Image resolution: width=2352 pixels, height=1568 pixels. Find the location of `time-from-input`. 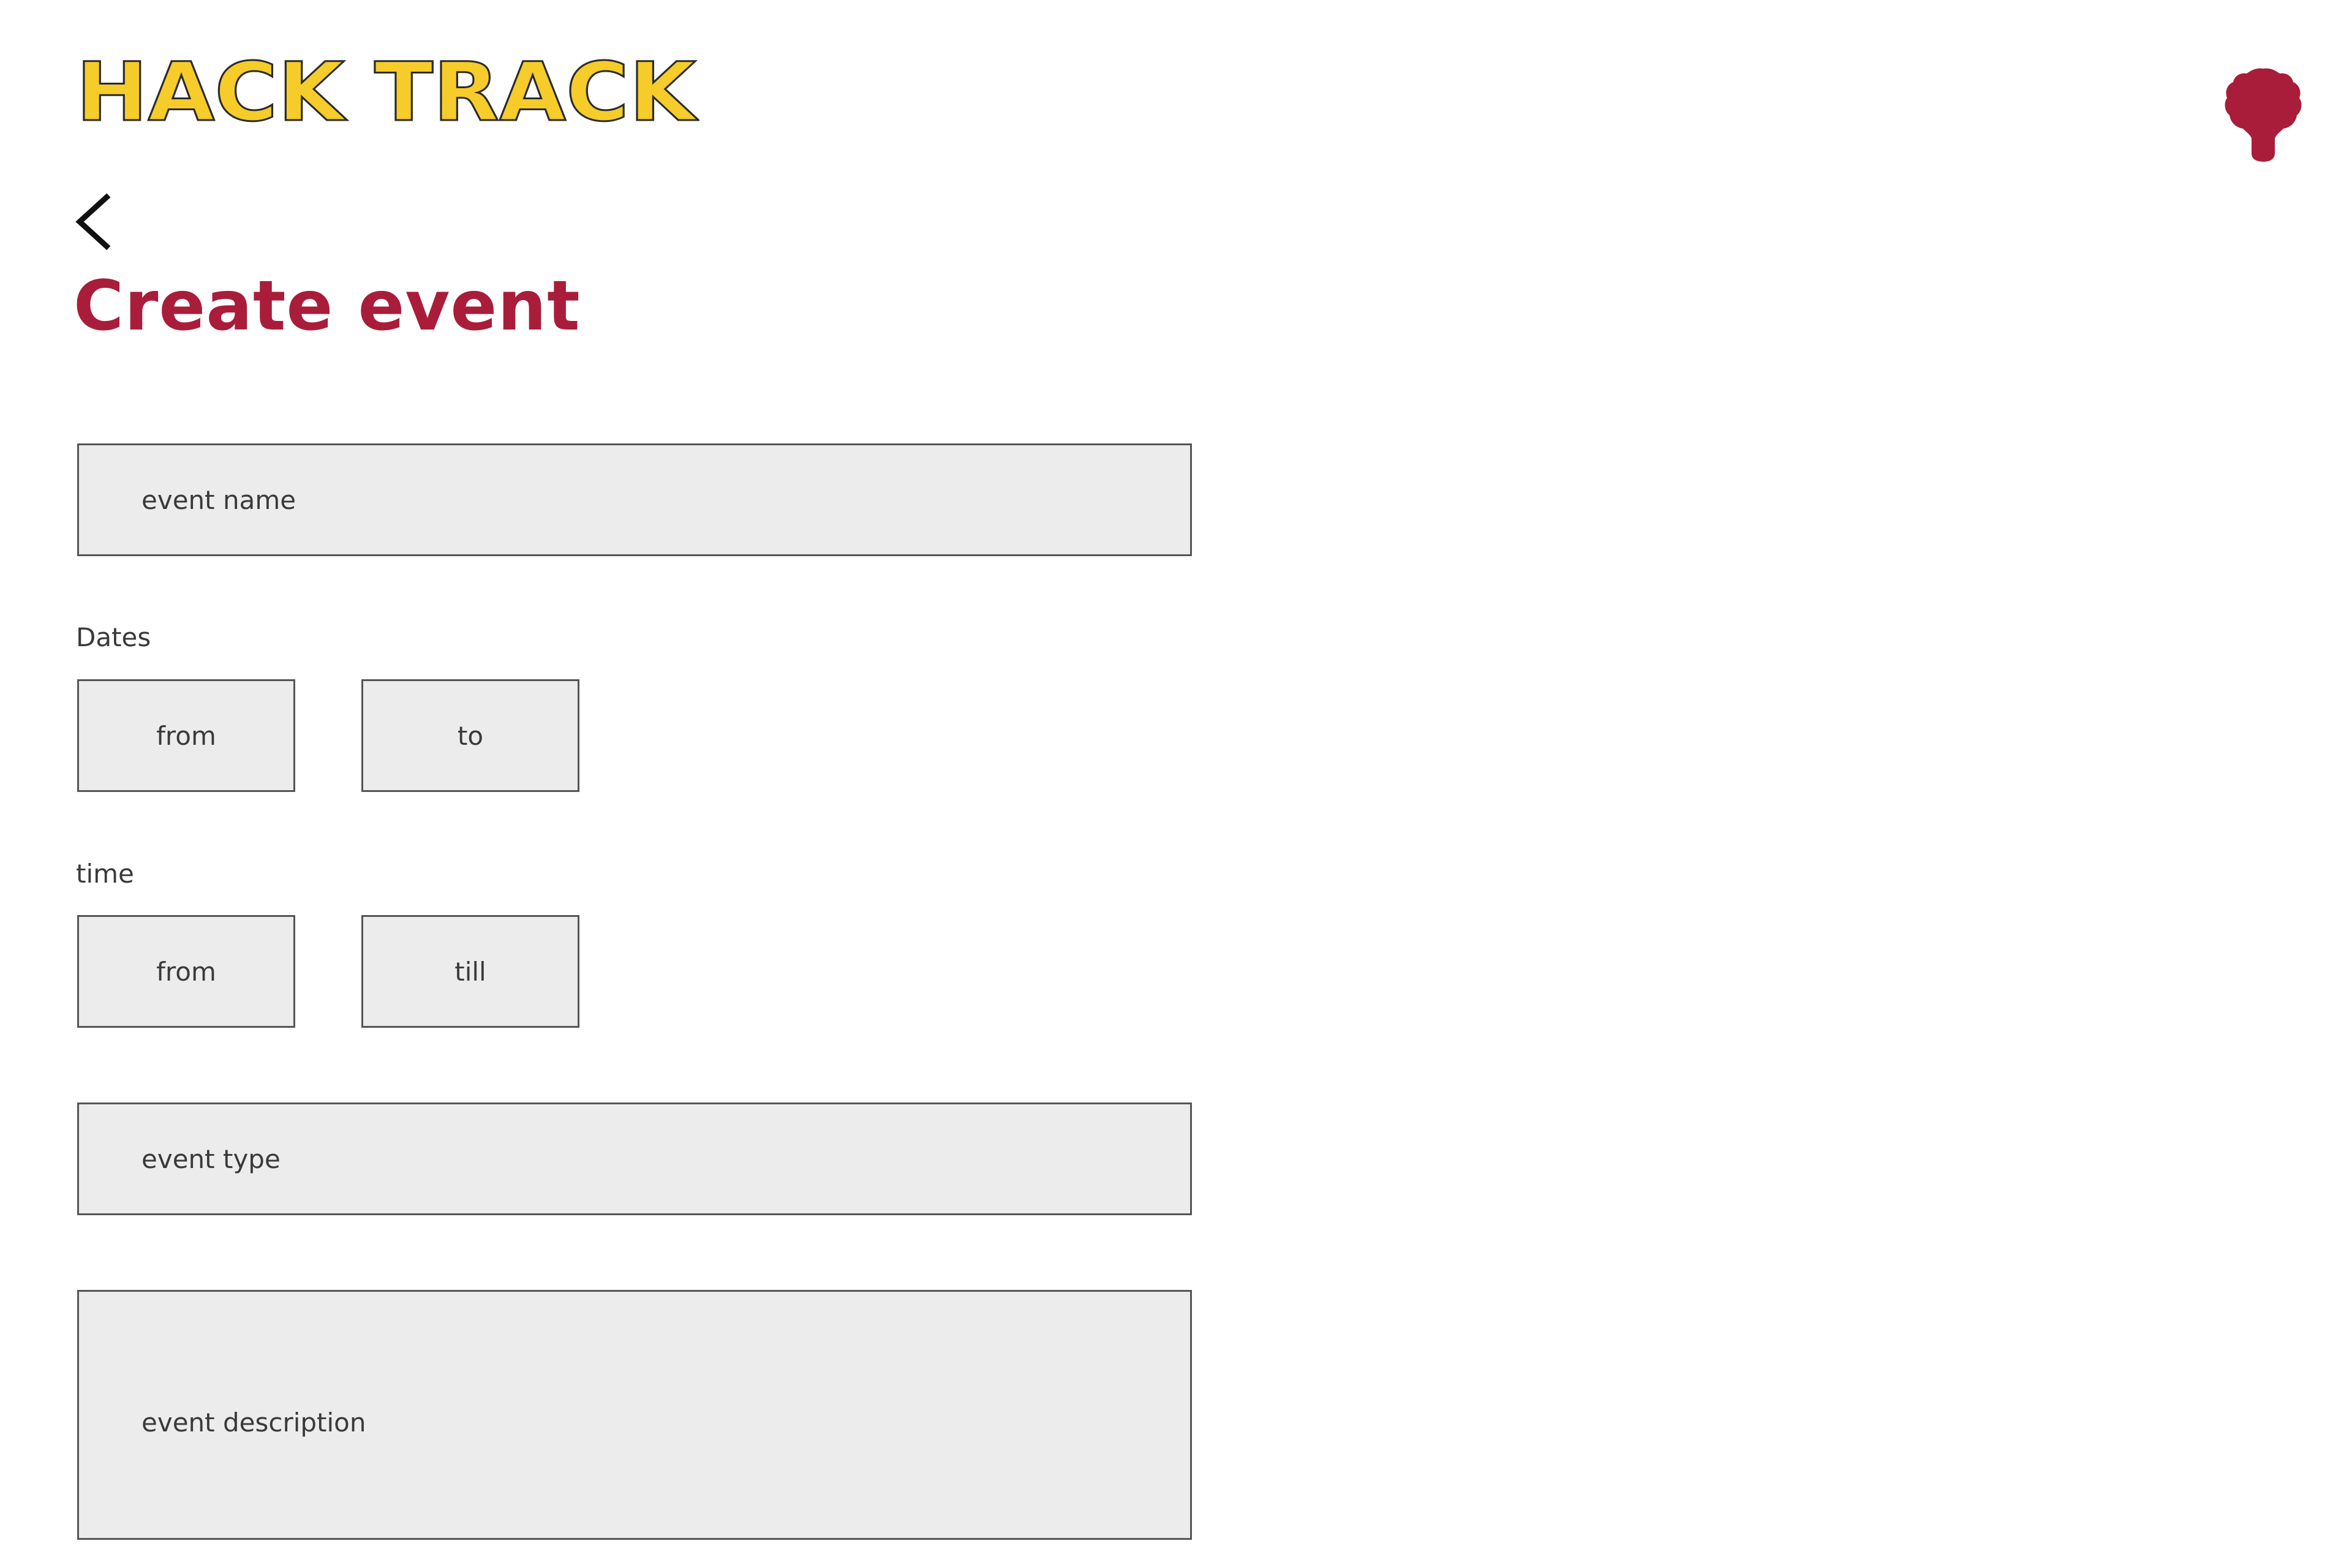

time-from-input is located at coordinates (186, 971).